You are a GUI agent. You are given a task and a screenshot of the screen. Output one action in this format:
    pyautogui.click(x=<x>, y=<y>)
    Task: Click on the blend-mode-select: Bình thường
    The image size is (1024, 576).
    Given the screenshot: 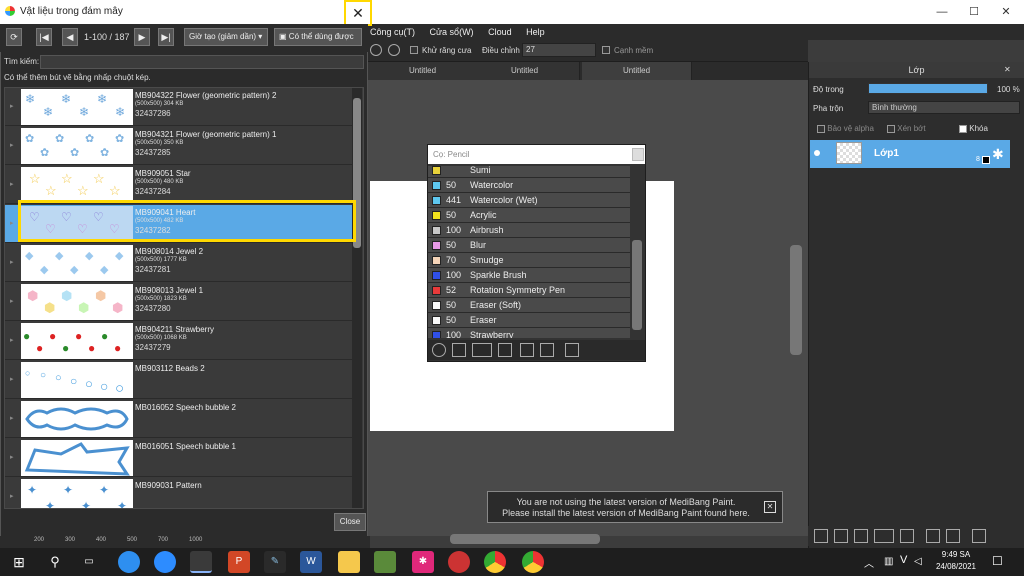 What is the action you would take?
    pyautogui.click(x=944, y=107)
    